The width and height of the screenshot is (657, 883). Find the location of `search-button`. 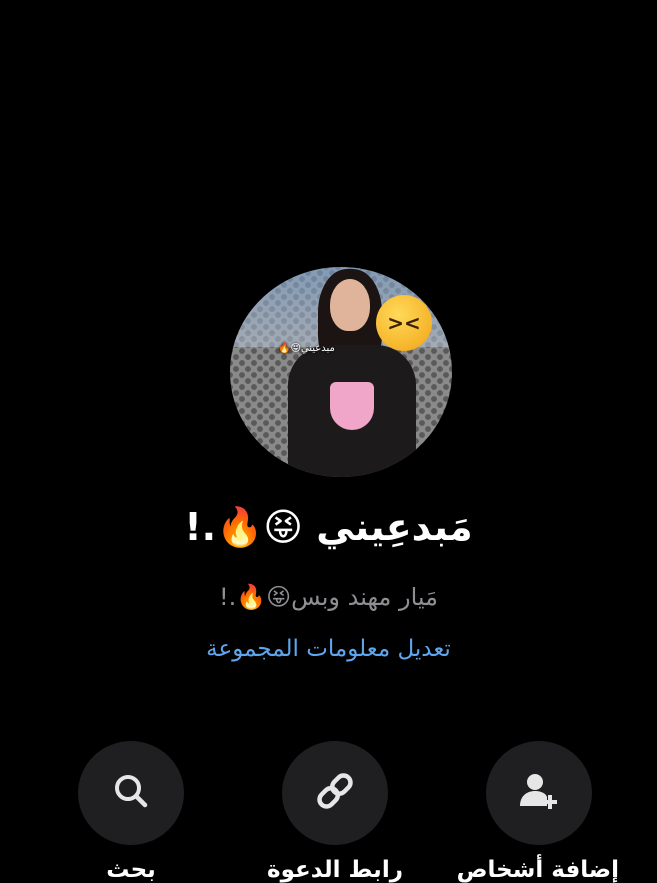

search-button is located at coordinates (131, 793).